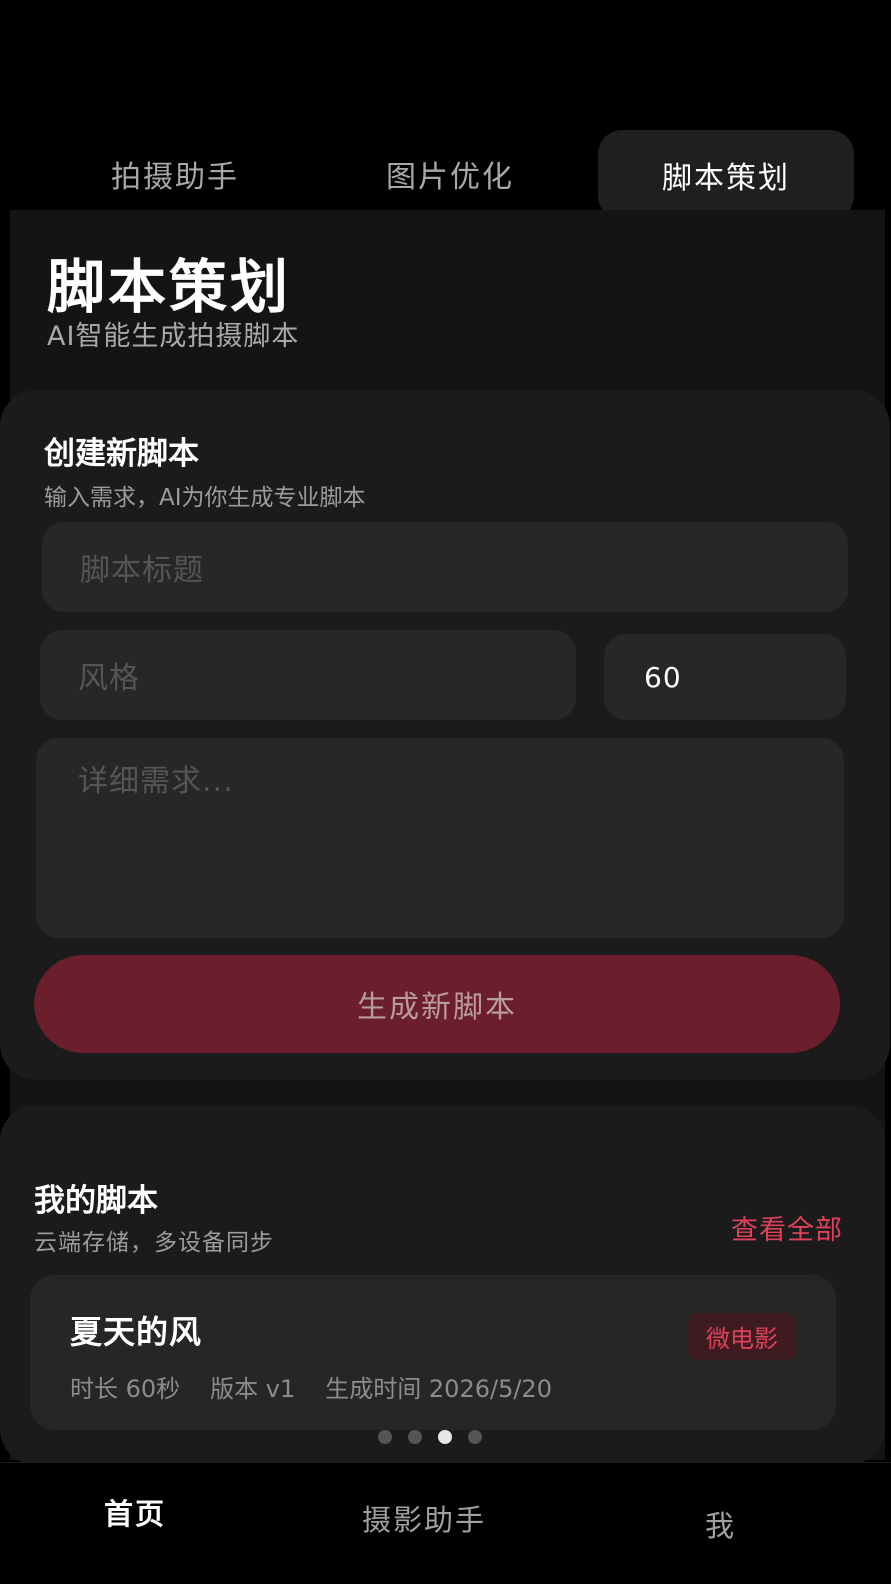 This screenshot has height=1584, width=891. I want to click on create-card-subtitle: 输入需求，AI为你生成专业脚本, so click(205, 498).